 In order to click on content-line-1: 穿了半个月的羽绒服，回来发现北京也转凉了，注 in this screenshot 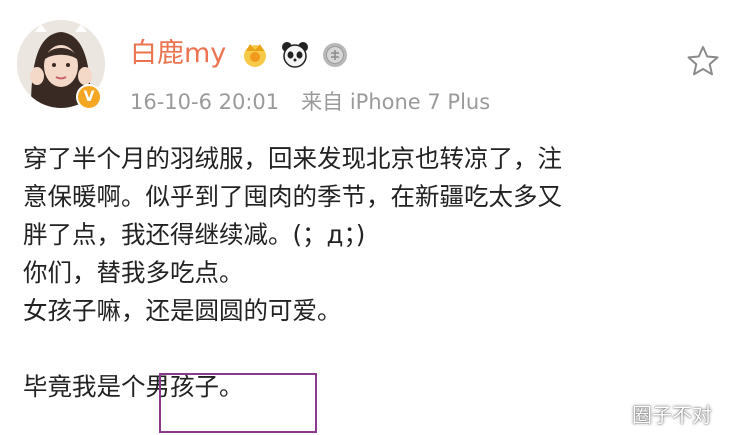, I will do `click(292, 158)`.